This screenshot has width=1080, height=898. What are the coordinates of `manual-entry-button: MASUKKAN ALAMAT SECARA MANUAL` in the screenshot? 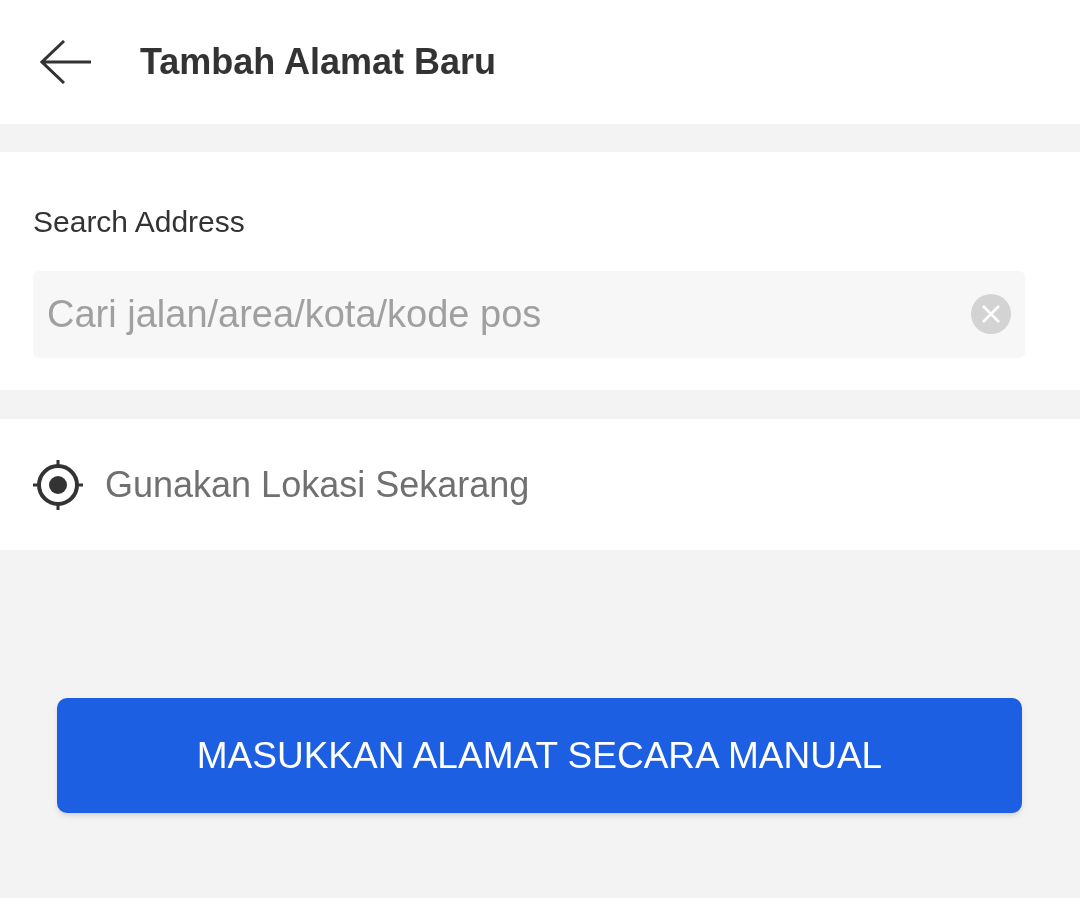 It's located at (539, 755).